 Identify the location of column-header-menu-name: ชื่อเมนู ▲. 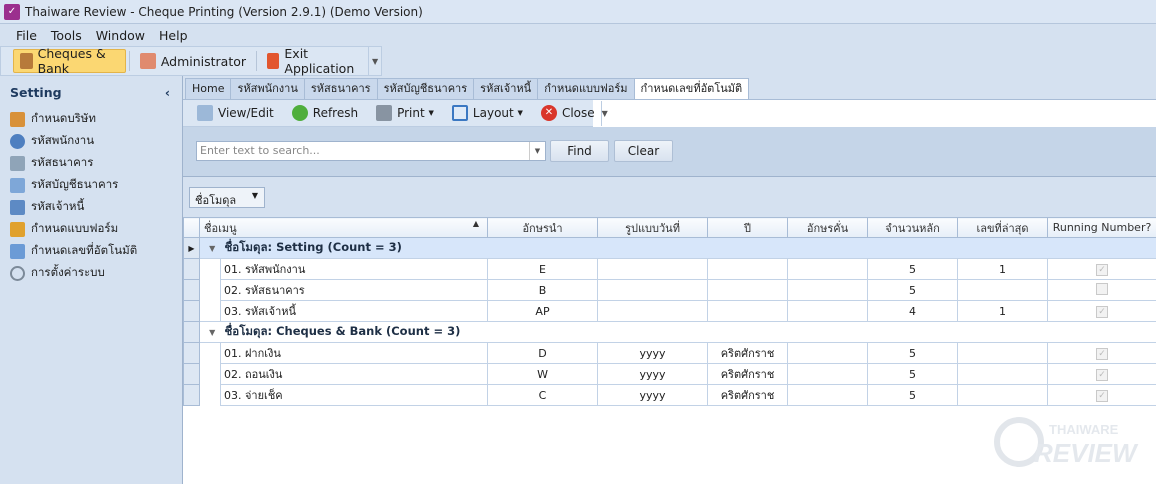
(343, 227).